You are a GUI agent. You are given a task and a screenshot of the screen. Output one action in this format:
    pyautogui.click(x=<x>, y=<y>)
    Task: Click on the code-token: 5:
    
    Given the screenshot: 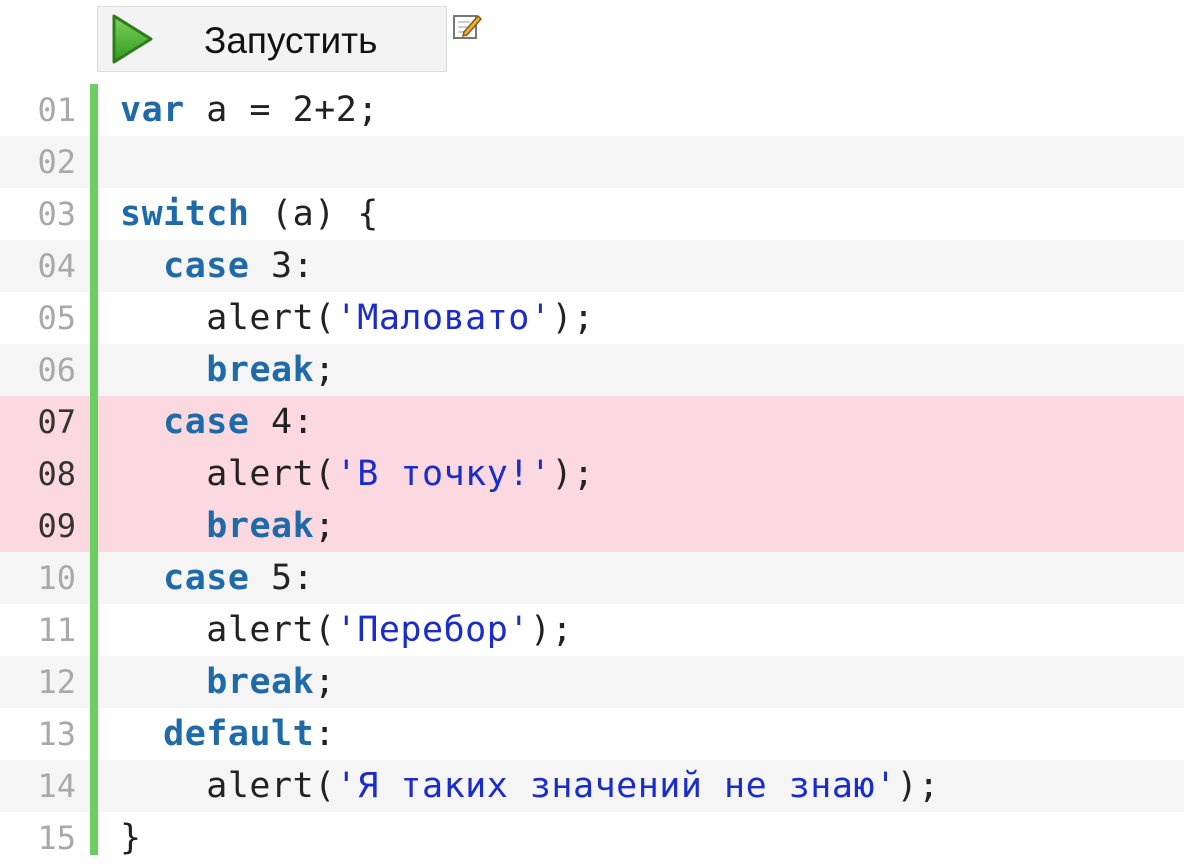 What is the action you would take?
    pyautogui.click(x=282, y=578)
    